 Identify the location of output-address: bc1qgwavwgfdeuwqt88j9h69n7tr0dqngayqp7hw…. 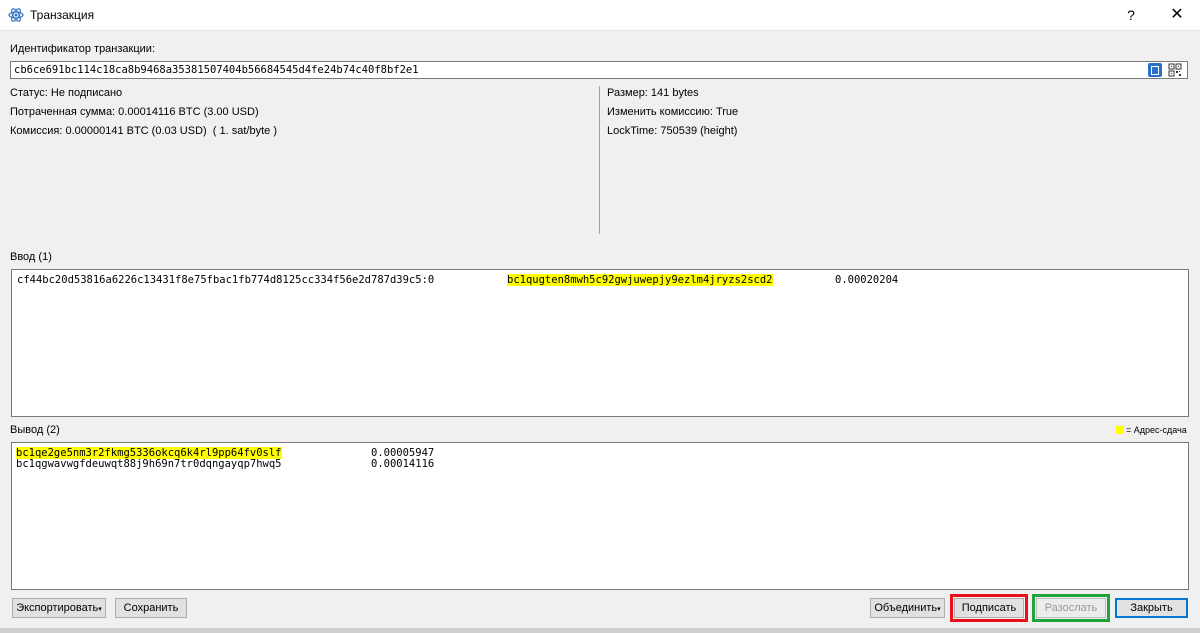
(149, 464).